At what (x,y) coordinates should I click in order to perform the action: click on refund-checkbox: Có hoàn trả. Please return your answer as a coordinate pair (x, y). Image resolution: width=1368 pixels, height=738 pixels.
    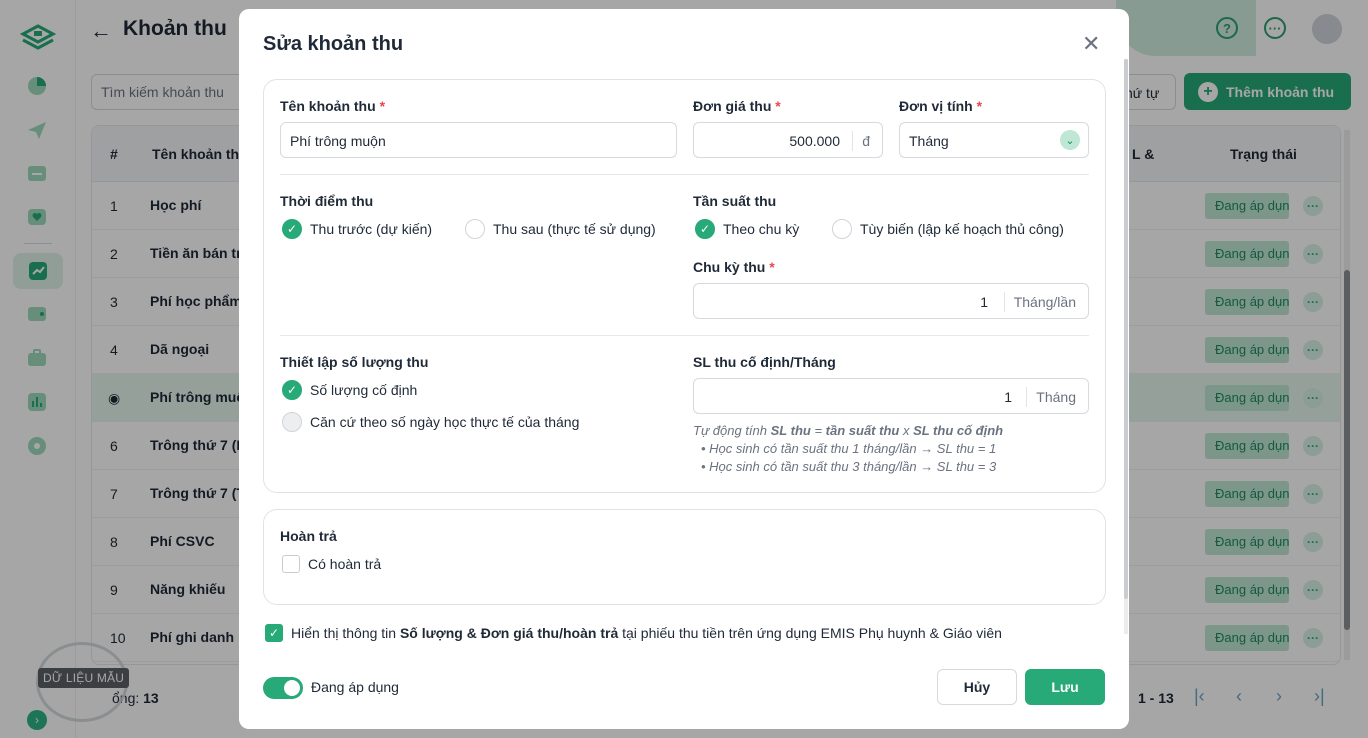
    Looking at the image, I should click on (331, 564).